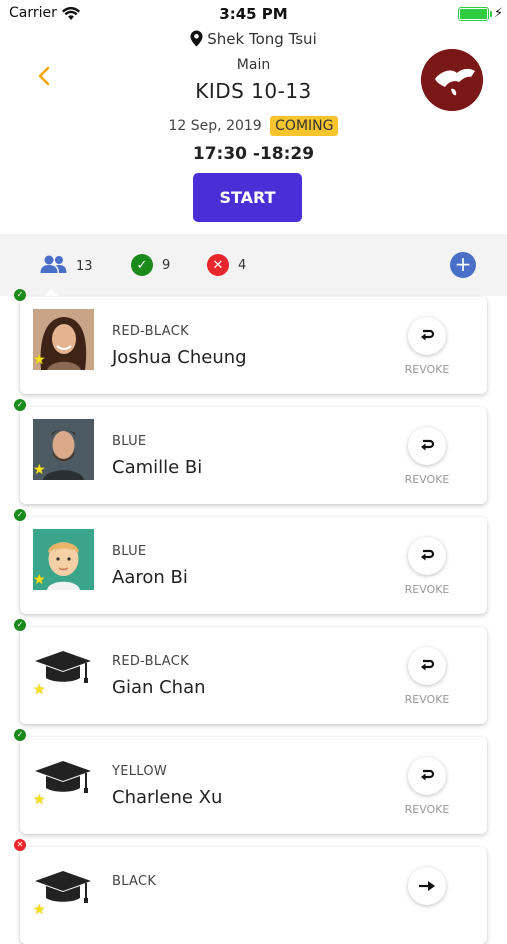 The image size is (507, 944). Describe the element at coordinates (166, 265) in the screenshot. I see `present-count: 9` at that location.